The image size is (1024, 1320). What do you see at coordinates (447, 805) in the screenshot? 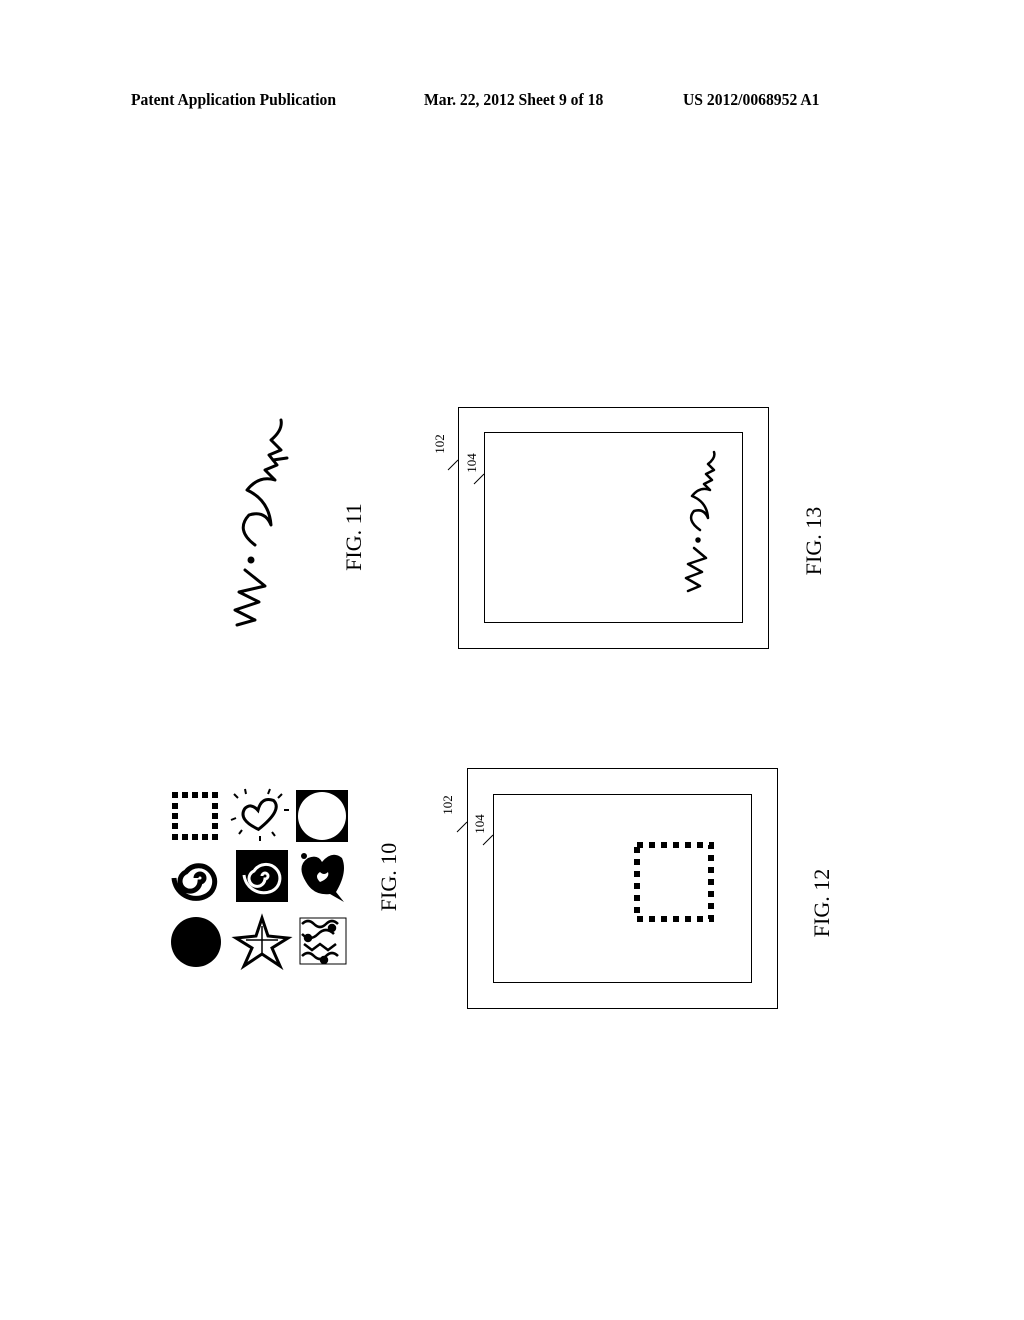
I see `fig12-ref-102: 102` at bounding box center [447, 805].